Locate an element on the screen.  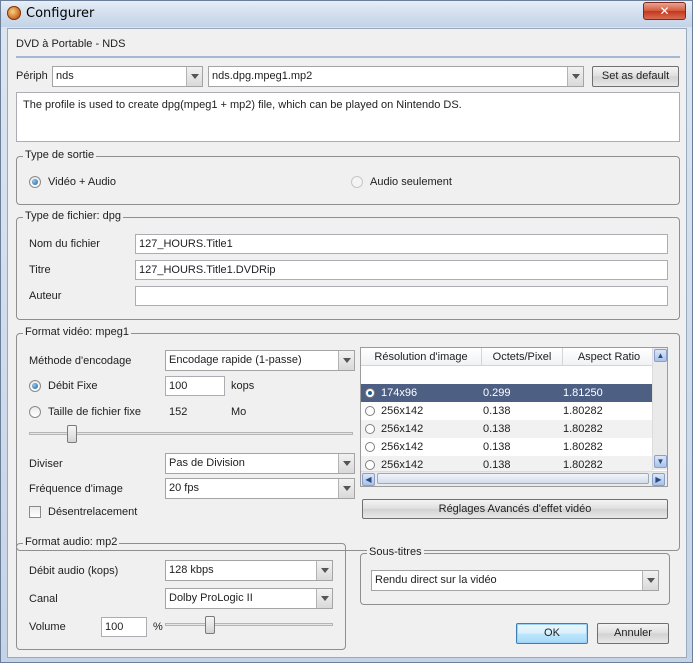
size-unit: Mo is located at coordinates (239, 412).